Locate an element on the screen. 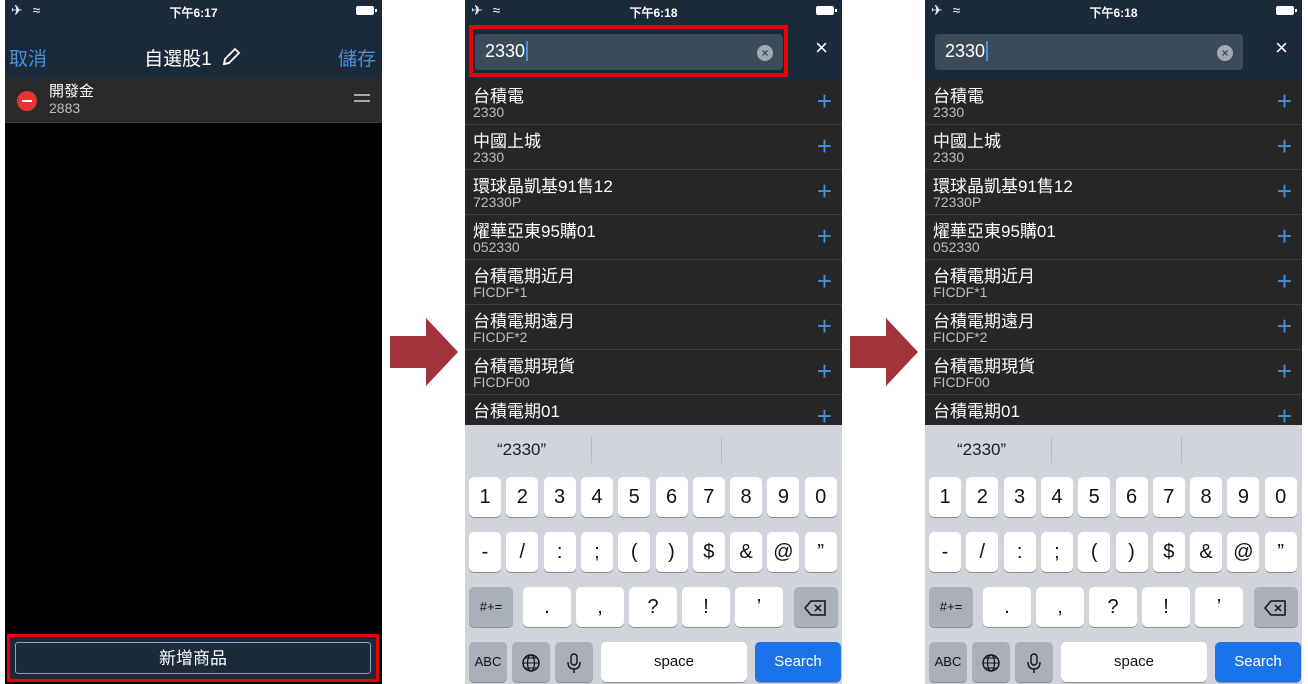 This screenshot has width=1308, height=684. close-search-icon: × is located at coordinates (821, 48).